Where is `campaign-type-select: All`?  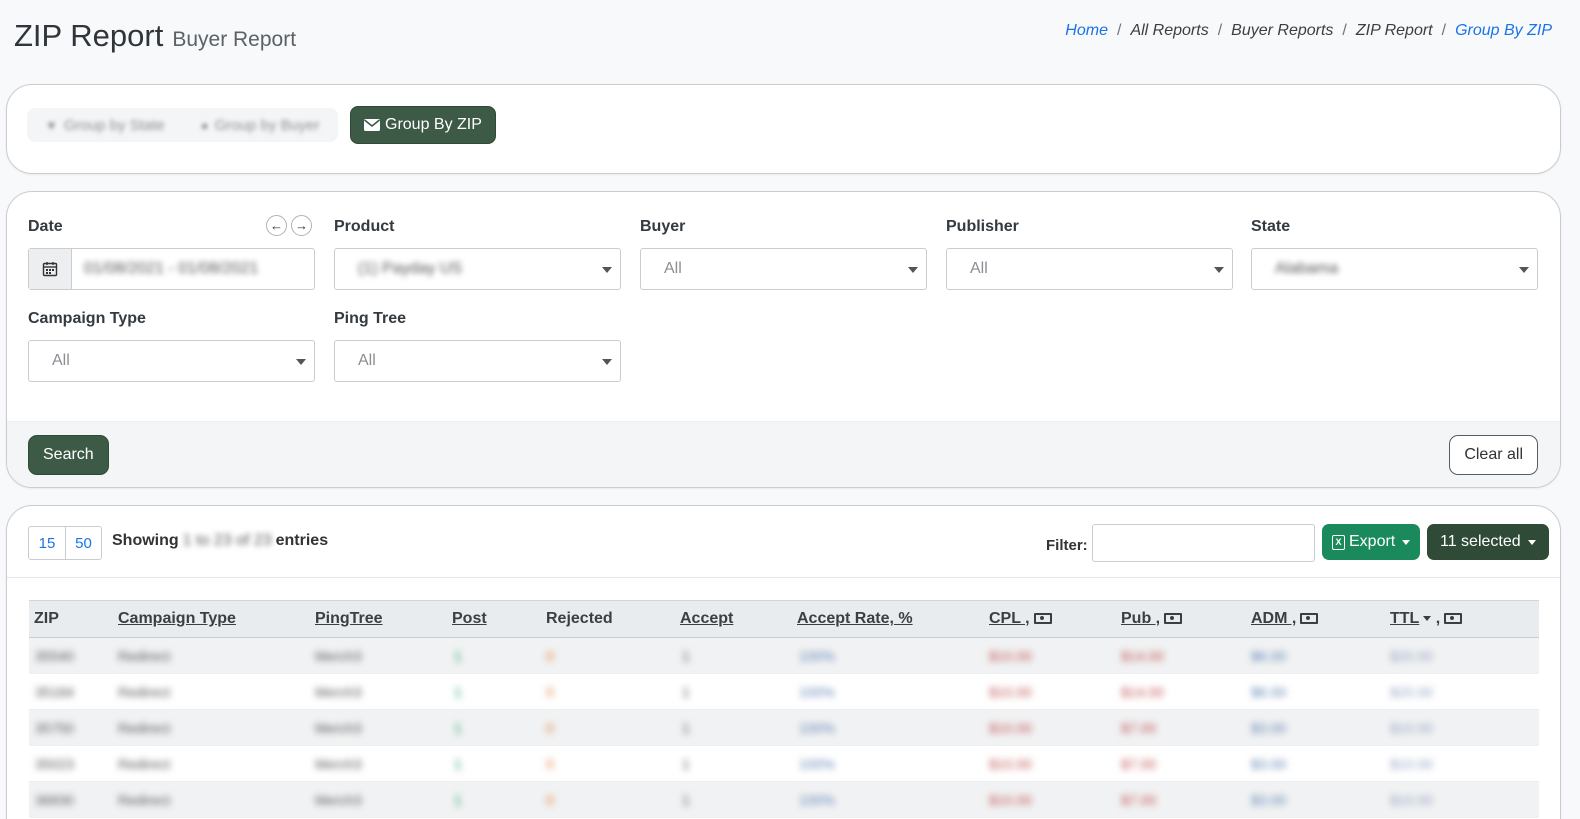 campaign-type-select: All is located at coordinates (171, 361).